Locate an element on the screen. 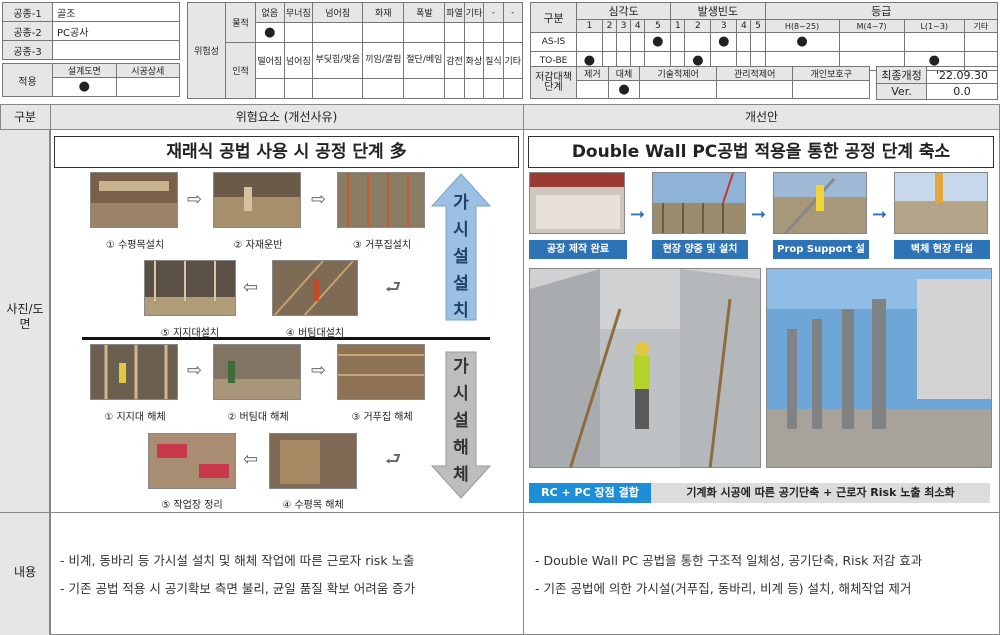  trade-label: 공종-1 is located at coordinates (27, 12).